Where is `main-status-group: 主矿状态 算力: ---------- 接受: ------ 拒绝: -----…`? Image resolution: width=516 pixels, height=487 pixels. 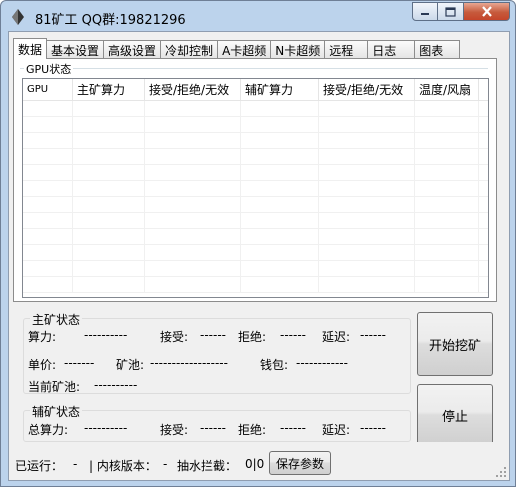 main-status-group: 主矿状态 算力: ---------- 接受: ------ 拒绝: -----… is located at coordinates (217, 352).